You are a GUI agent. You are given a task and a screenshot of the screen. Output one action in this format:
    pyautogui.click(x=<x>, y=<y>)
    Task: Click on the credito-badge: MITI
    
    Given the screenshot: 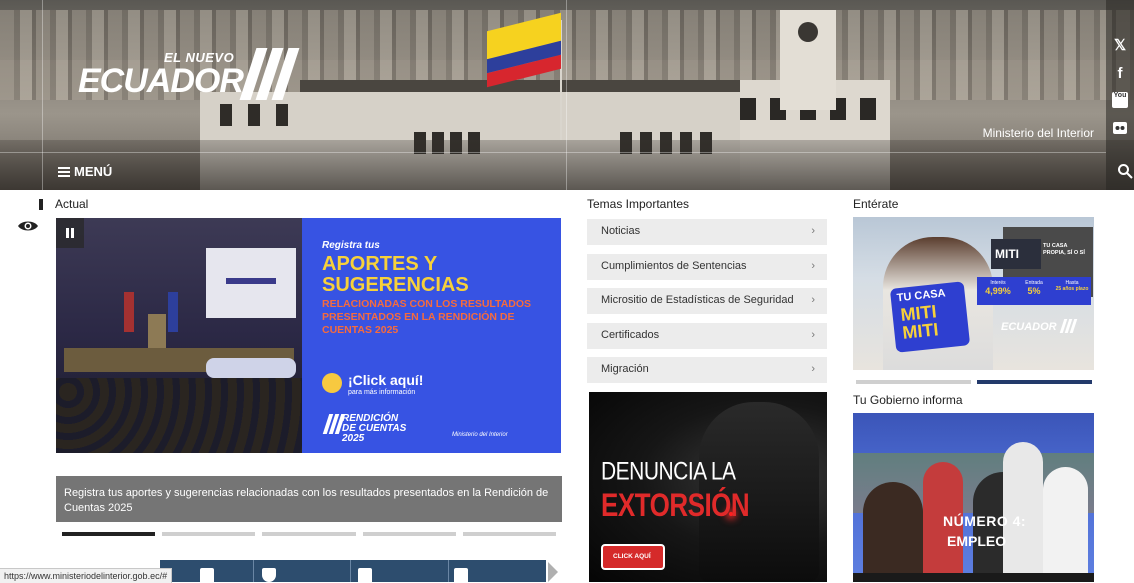 What is the action you would take?
    pyautogui.click(x=1016, y=254)
    